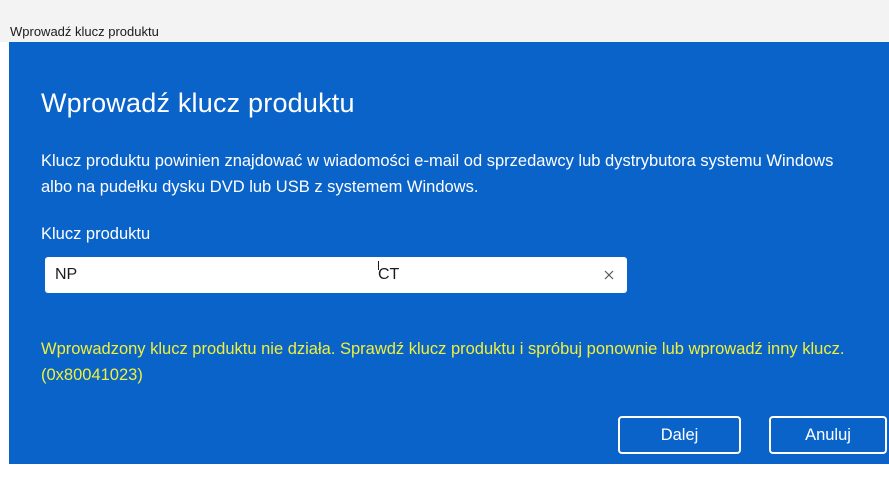 The image size is (889, 484). What do you see at coordinates (444, 21) in the screenshot?
I see `title-bar: Wprowadź klucz produktu` at bounding box center [444, 21].